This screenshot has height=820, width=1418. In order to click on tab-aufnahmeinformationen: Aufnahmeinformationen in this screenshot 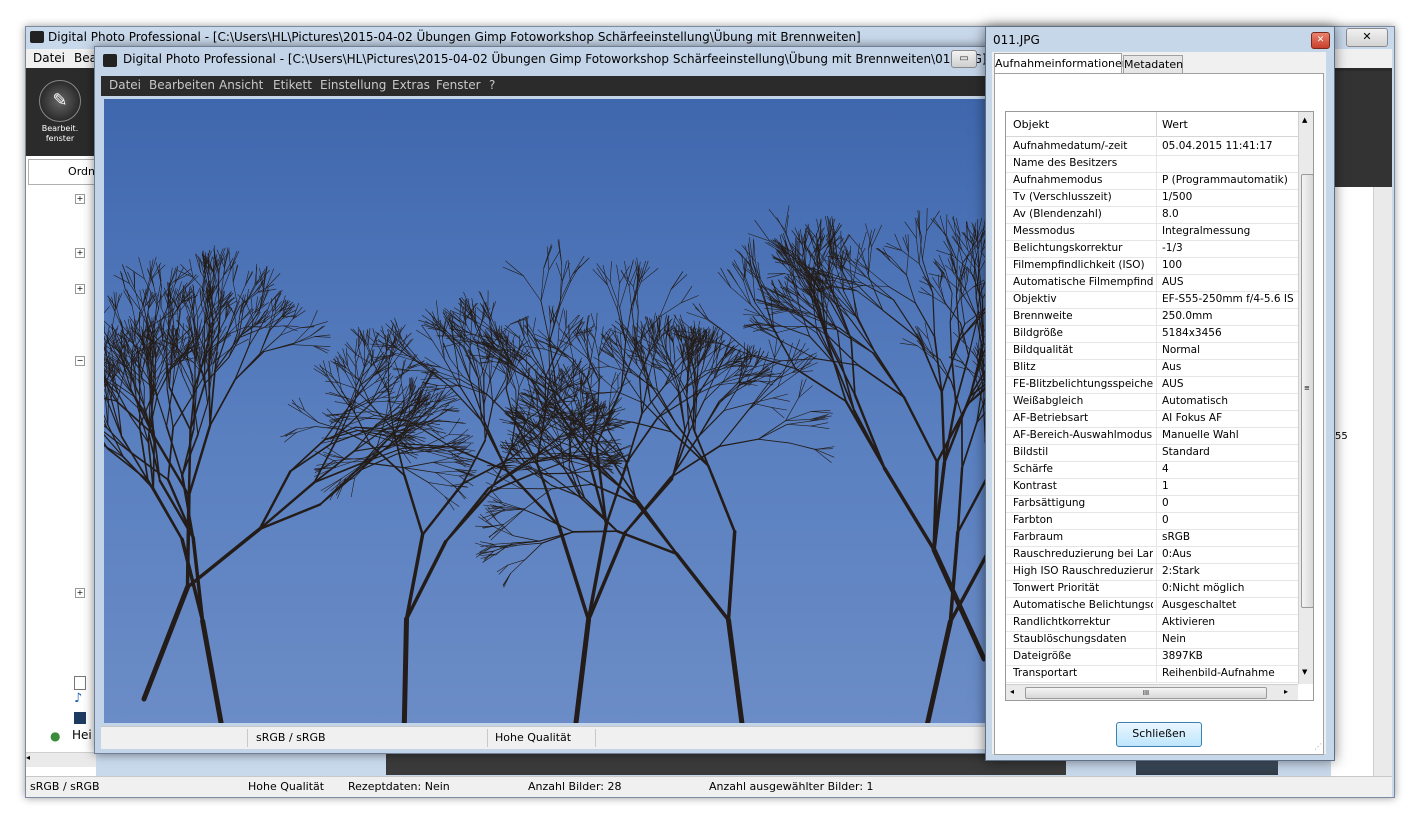, I will do `click(1061, 63)`.